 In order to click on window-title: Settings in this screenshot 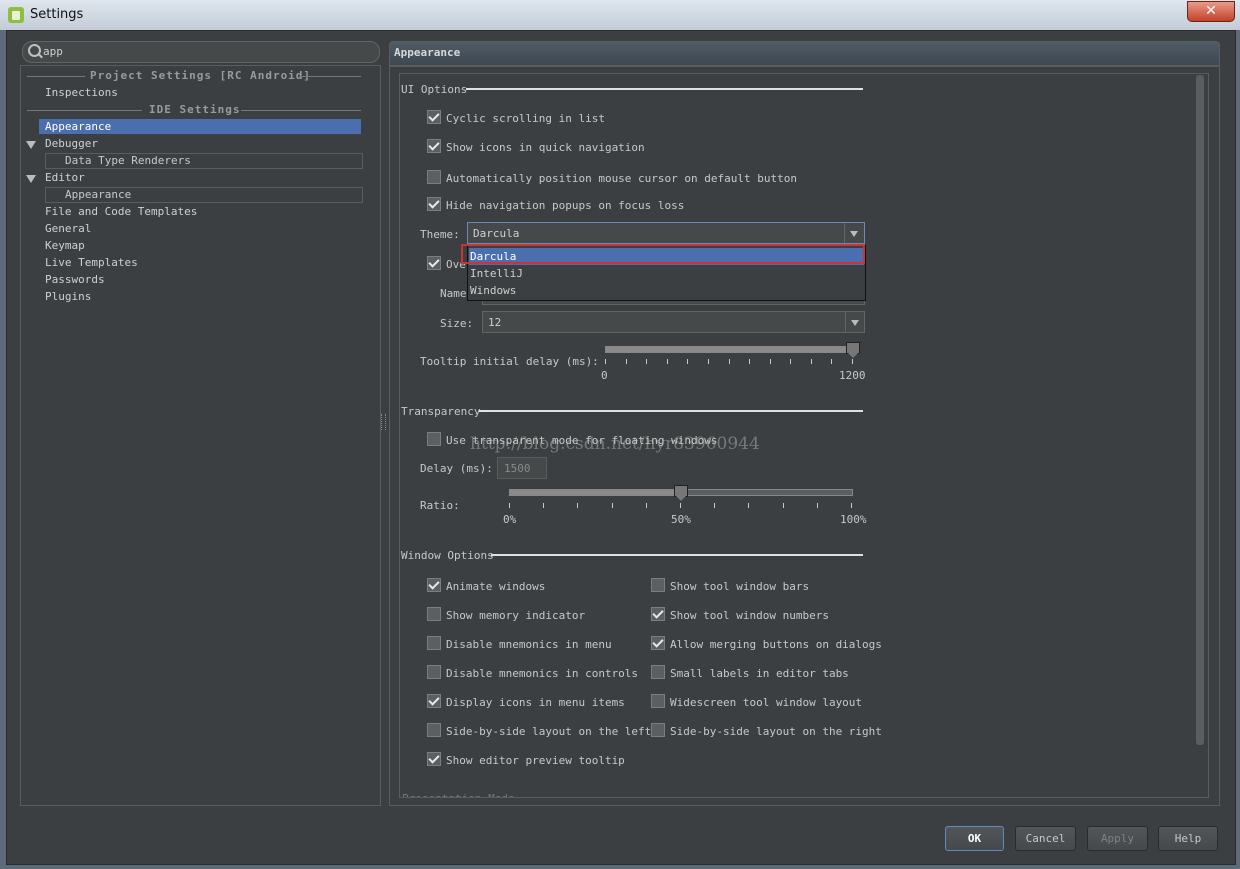, I will do `click(57, 14)`.